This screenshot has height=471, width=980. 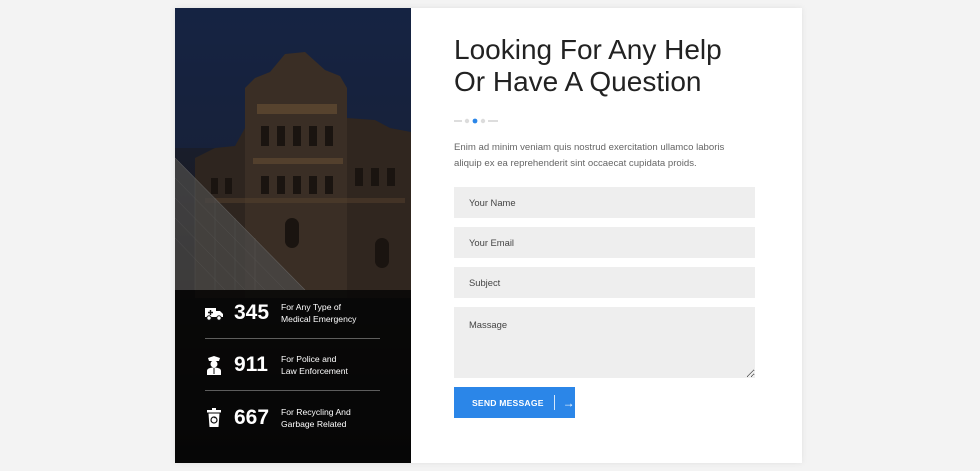 I want to click on send-button-label: SEND MESSAGE, so click(x=508, y=402).